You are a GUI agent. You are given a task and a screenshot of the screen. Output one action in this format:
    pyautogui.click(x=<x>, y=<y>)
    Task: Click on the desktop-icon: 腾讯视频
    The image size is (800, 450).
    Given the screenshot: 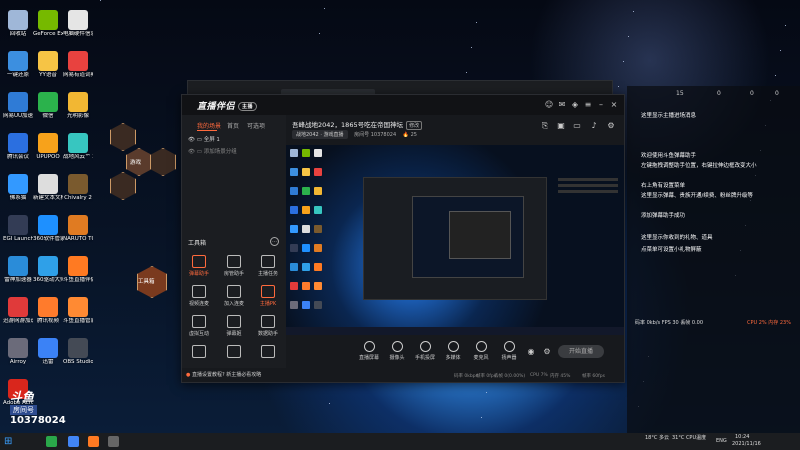 What is the action you would take?
    pyautogui.click(x=48, y=311)
    